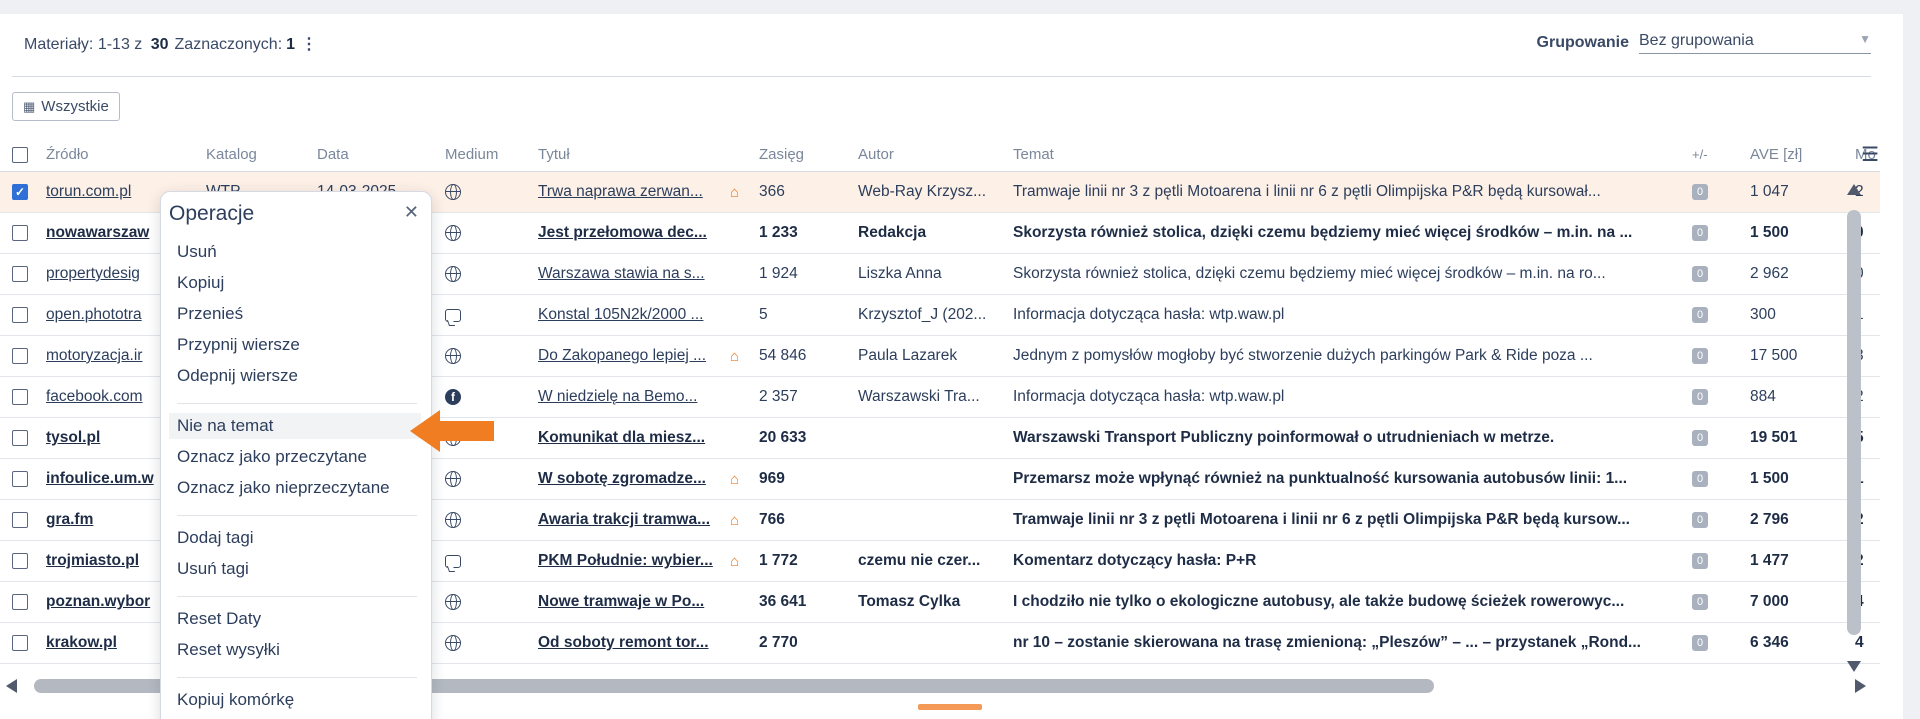 This screenshot has height=719, width=1920. I want to click on all-button: ▦ Wszystkie, so click(66, 106).